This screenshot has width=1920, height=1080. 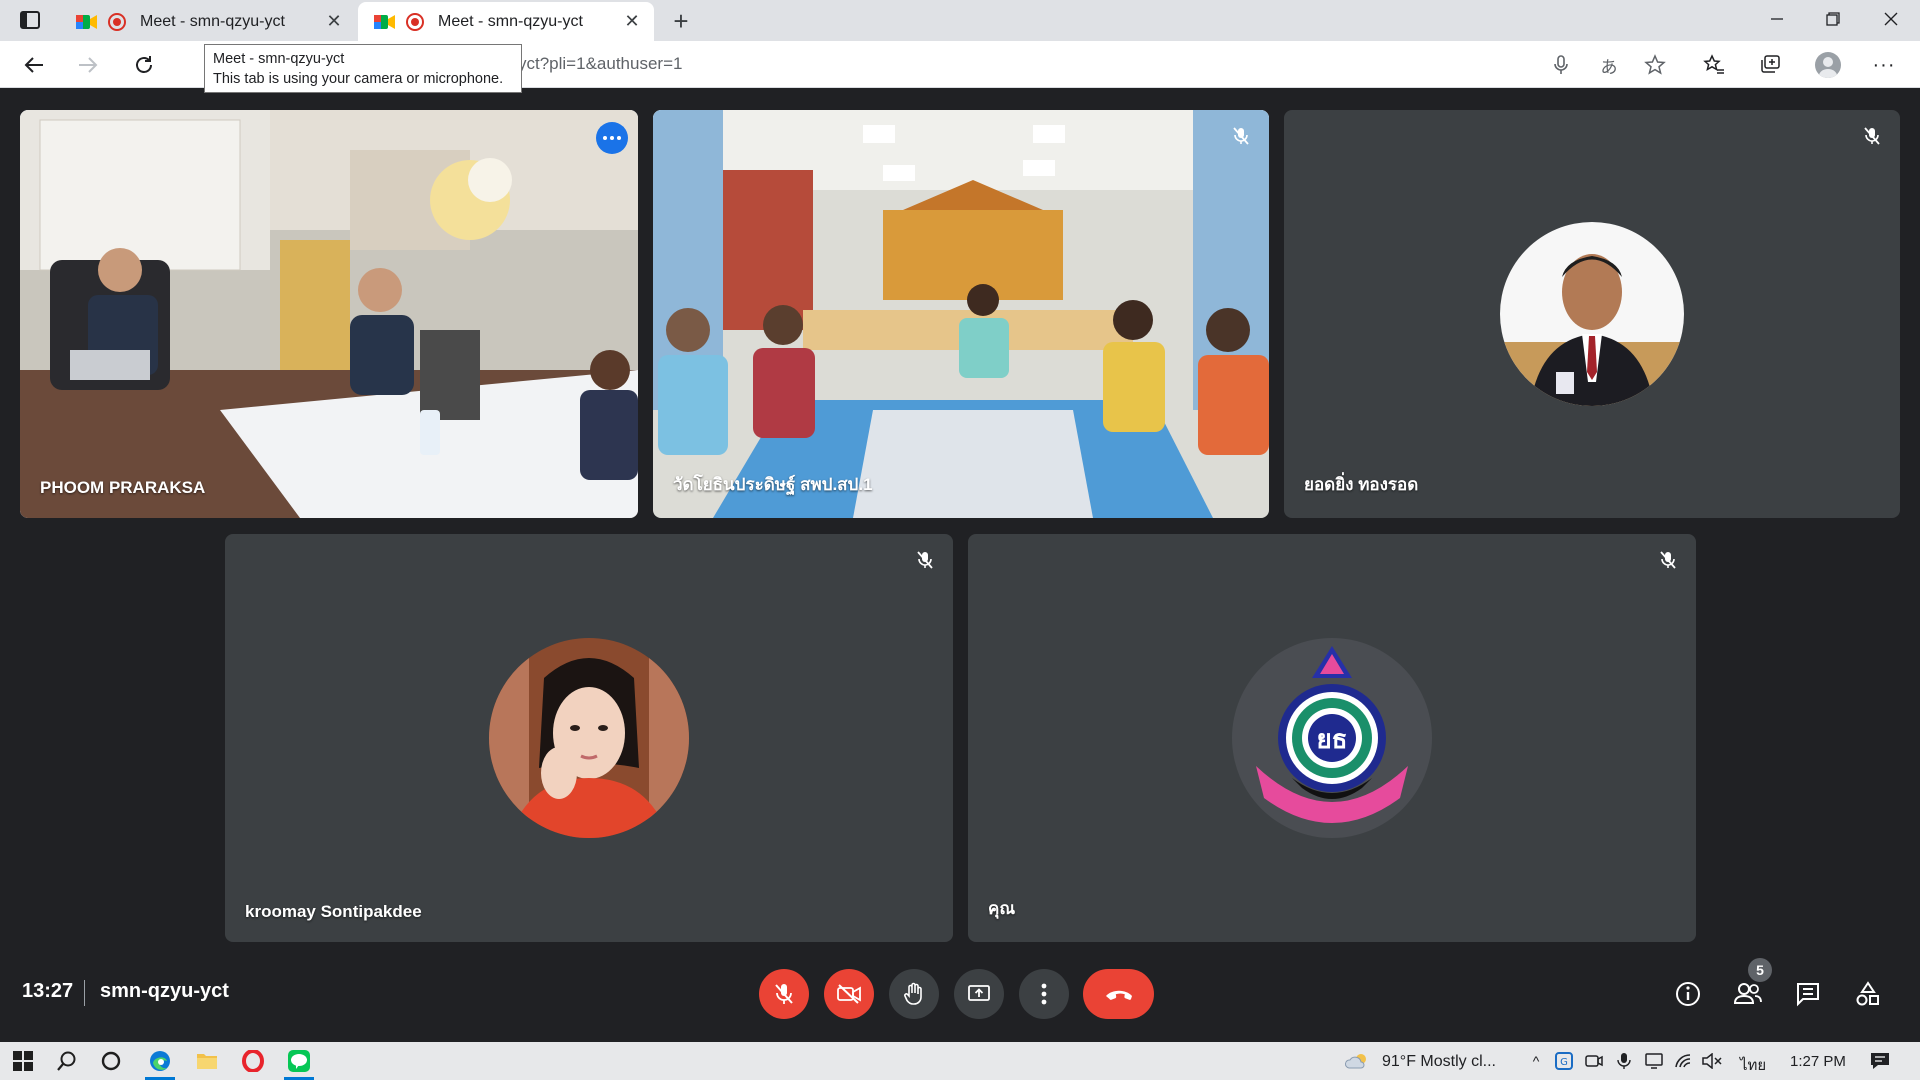 What do you see at coordinates (960, 1061) in the screenshot?
I see `windows-taskbar: 91°F Mostly cl... ^ G ไทย 1:27 PM` at bounding box center [960, 1061].